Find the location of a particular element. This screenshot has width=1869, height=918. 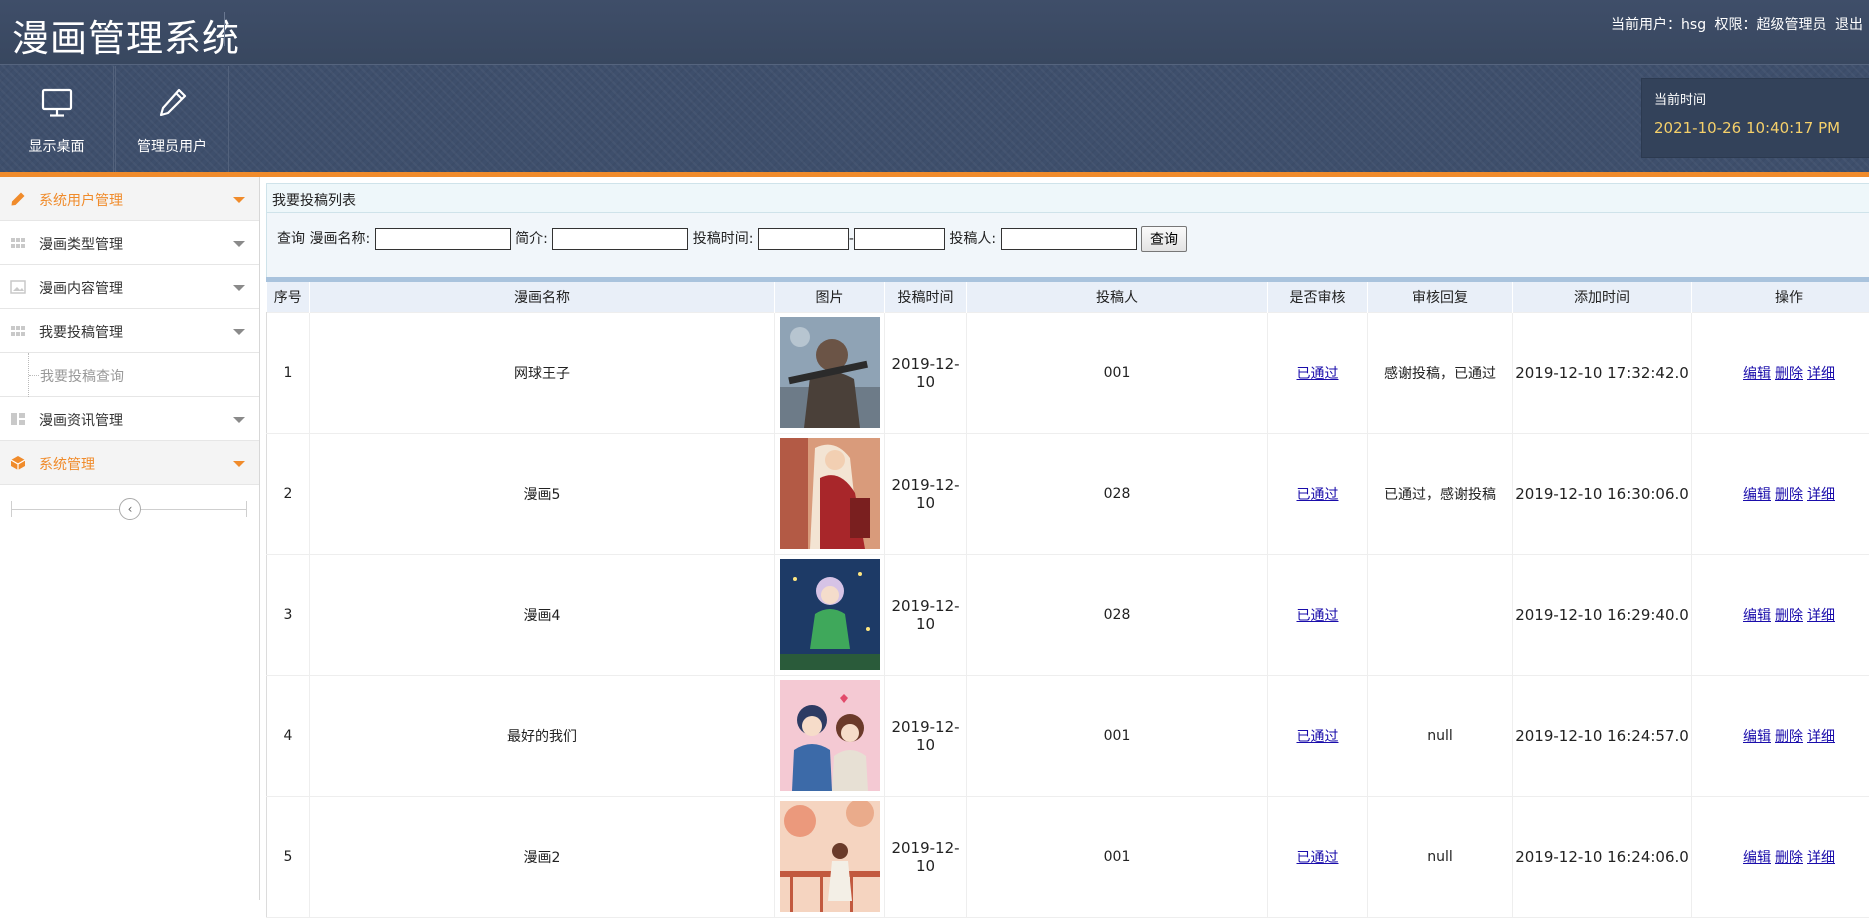

logout-link: 退出 is located at coordinates (1849, 25).